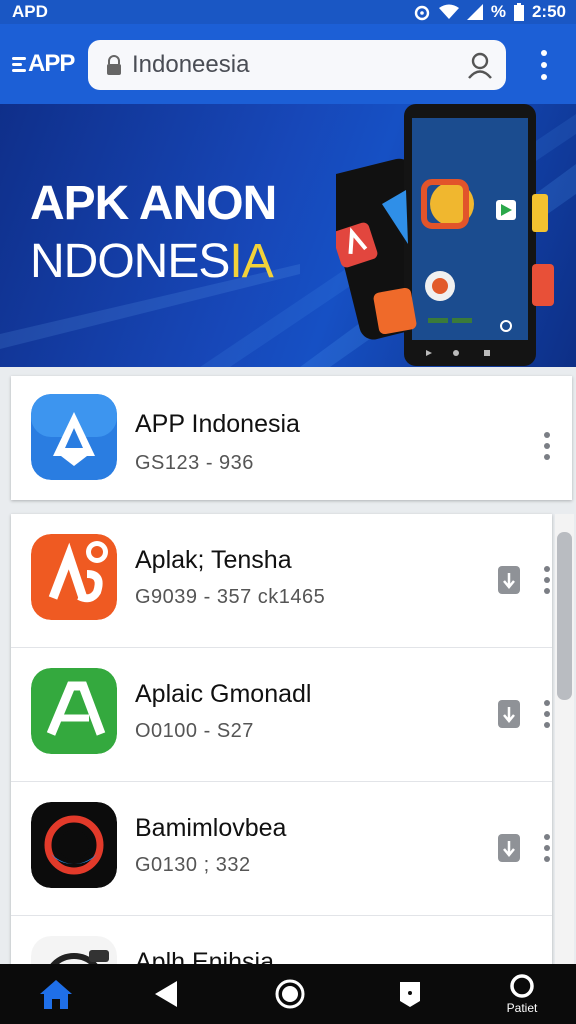 The height and width of the screenshot is (1024, 576). I want to click on search-bar, so click(297, 65).